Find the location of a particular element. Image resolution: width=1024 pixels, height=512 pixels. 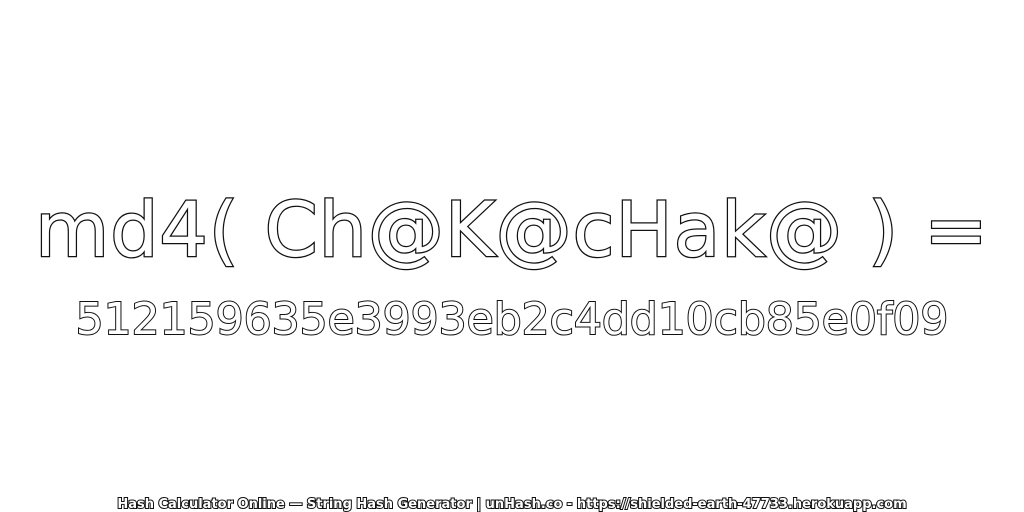

hash-result: 512159635e3993eb2c4dd10cb85e0f09 is located at coordinates (512, 319).